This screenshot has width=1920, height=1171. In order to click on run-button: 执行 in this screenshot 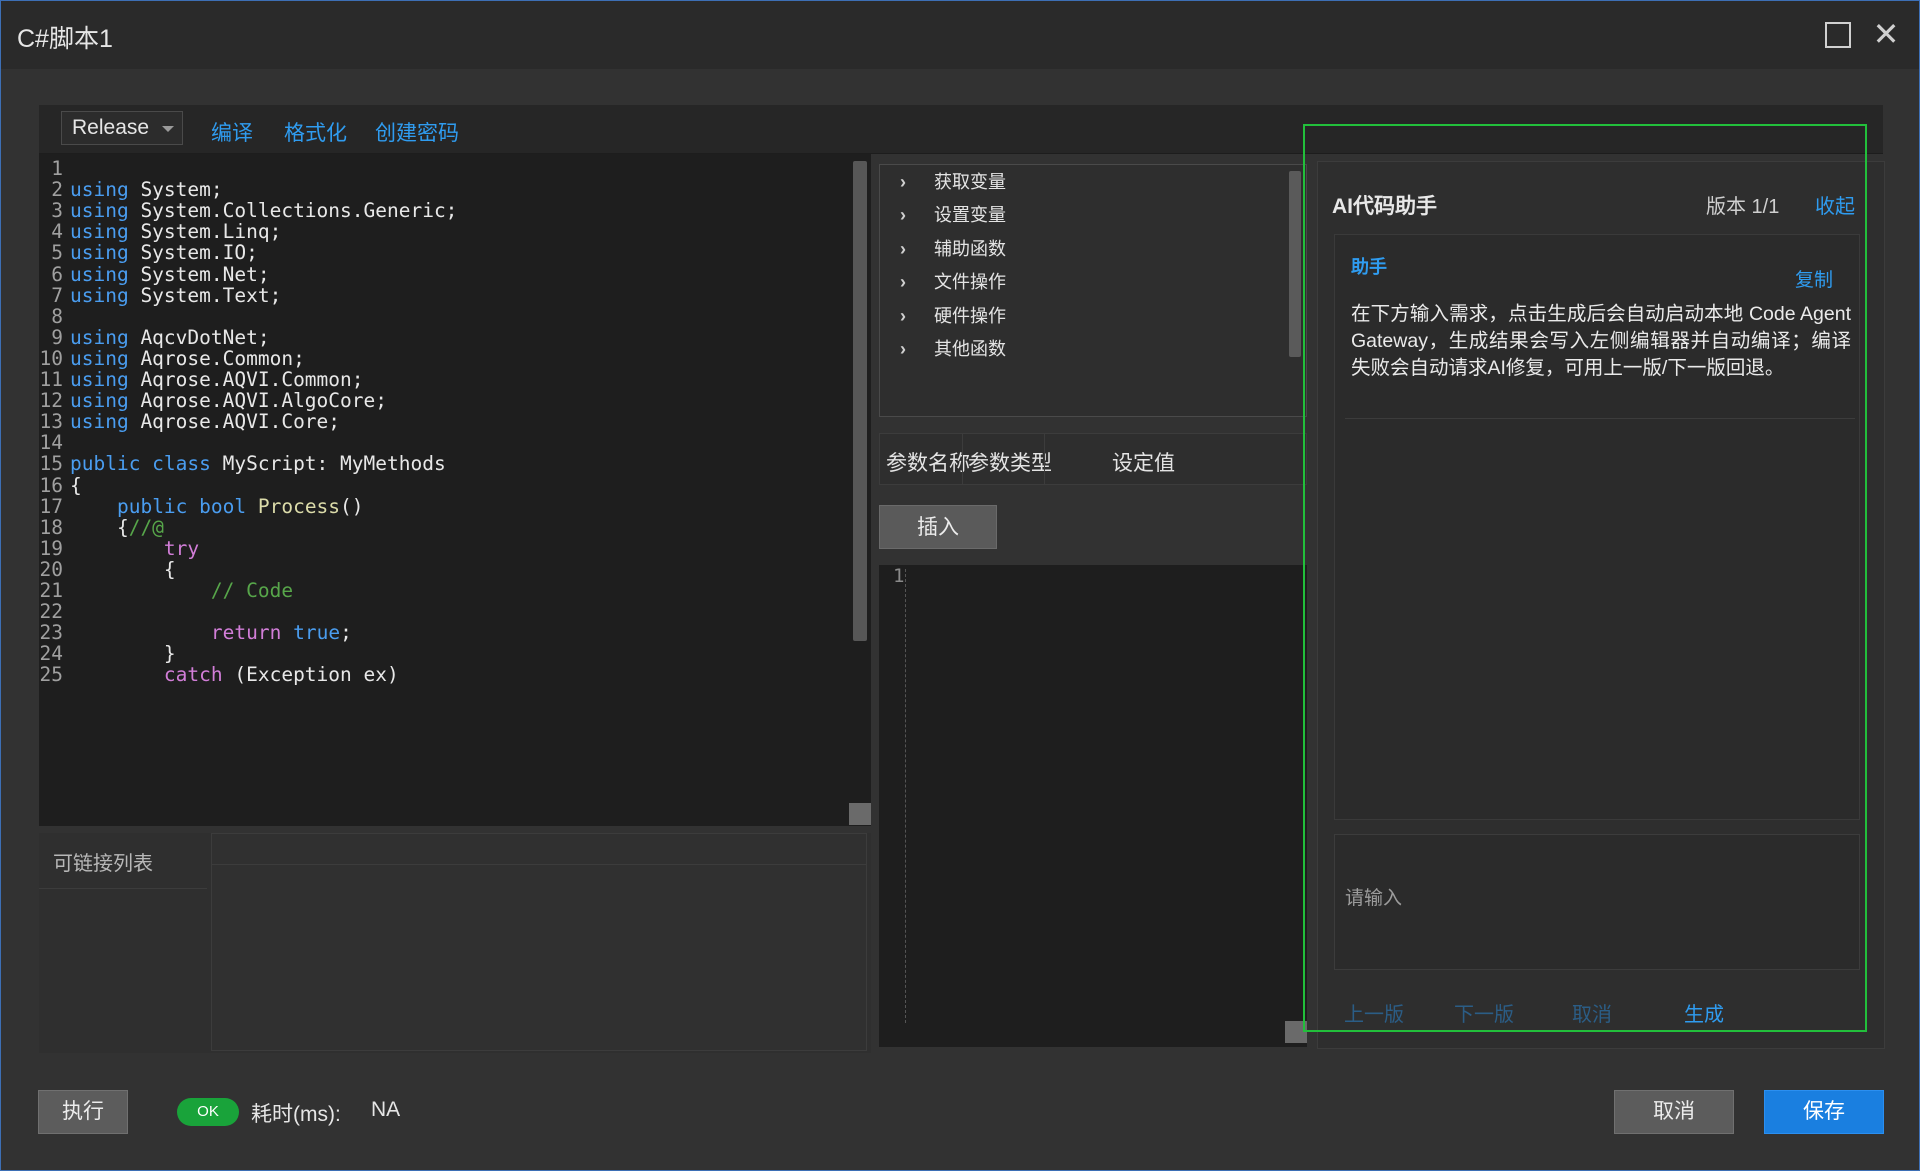, I will do `click(83, 1112)`.